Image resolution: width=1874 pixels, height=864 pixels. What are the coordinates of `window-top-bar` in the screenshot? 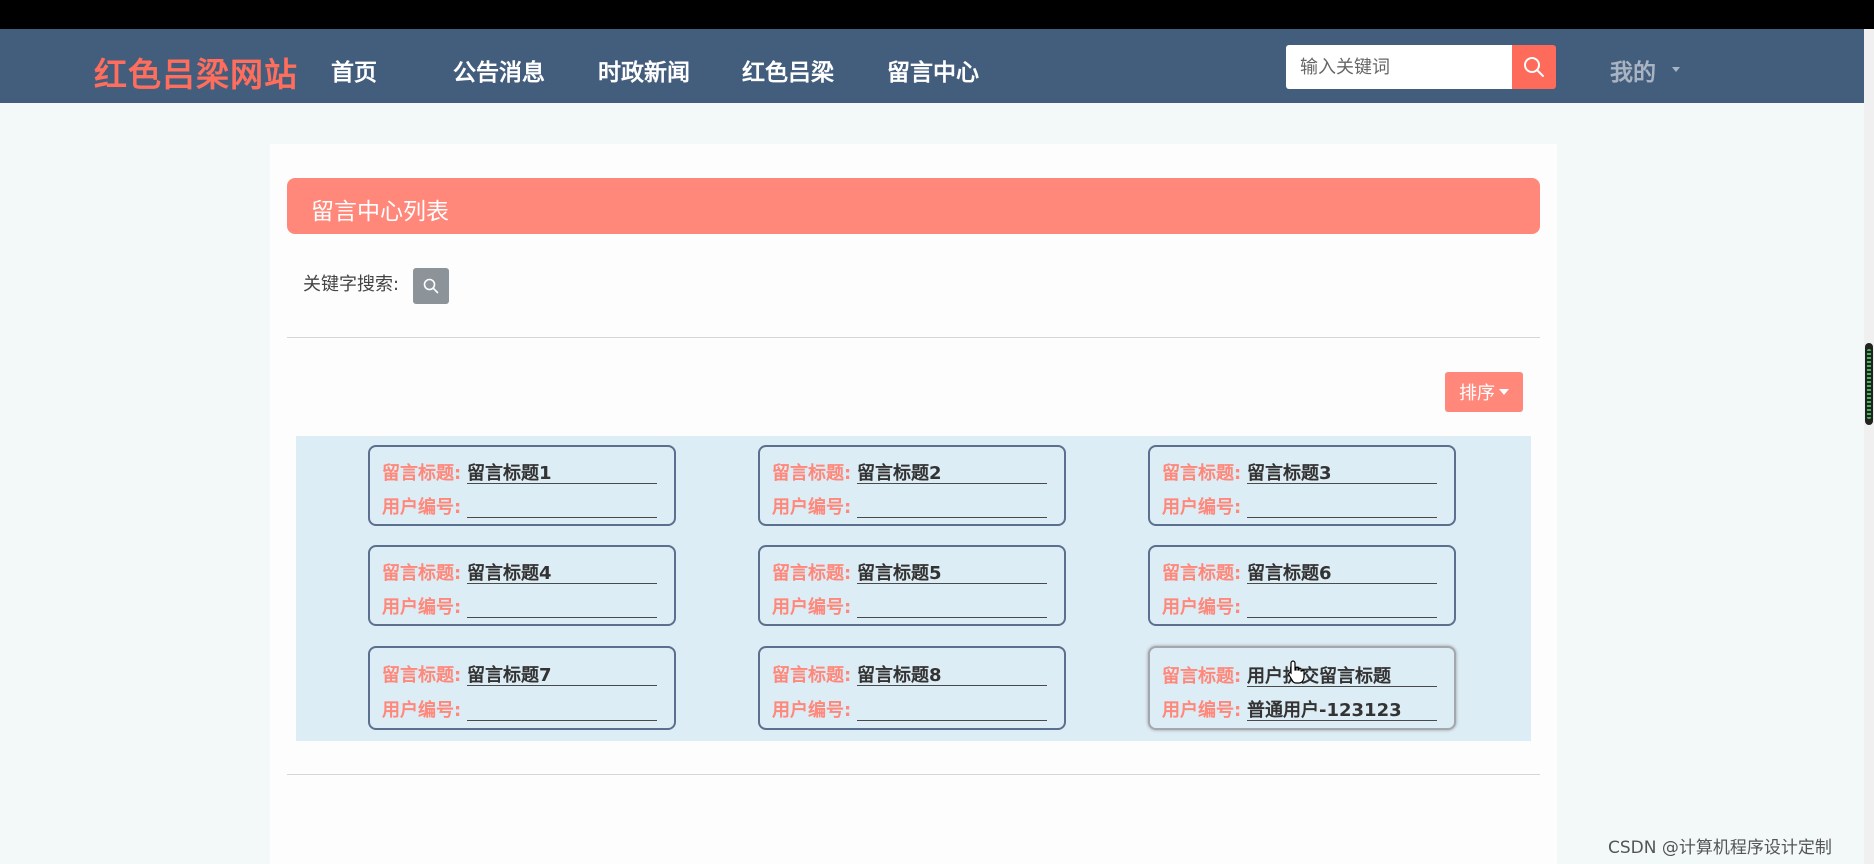 It's located at (937, 14).